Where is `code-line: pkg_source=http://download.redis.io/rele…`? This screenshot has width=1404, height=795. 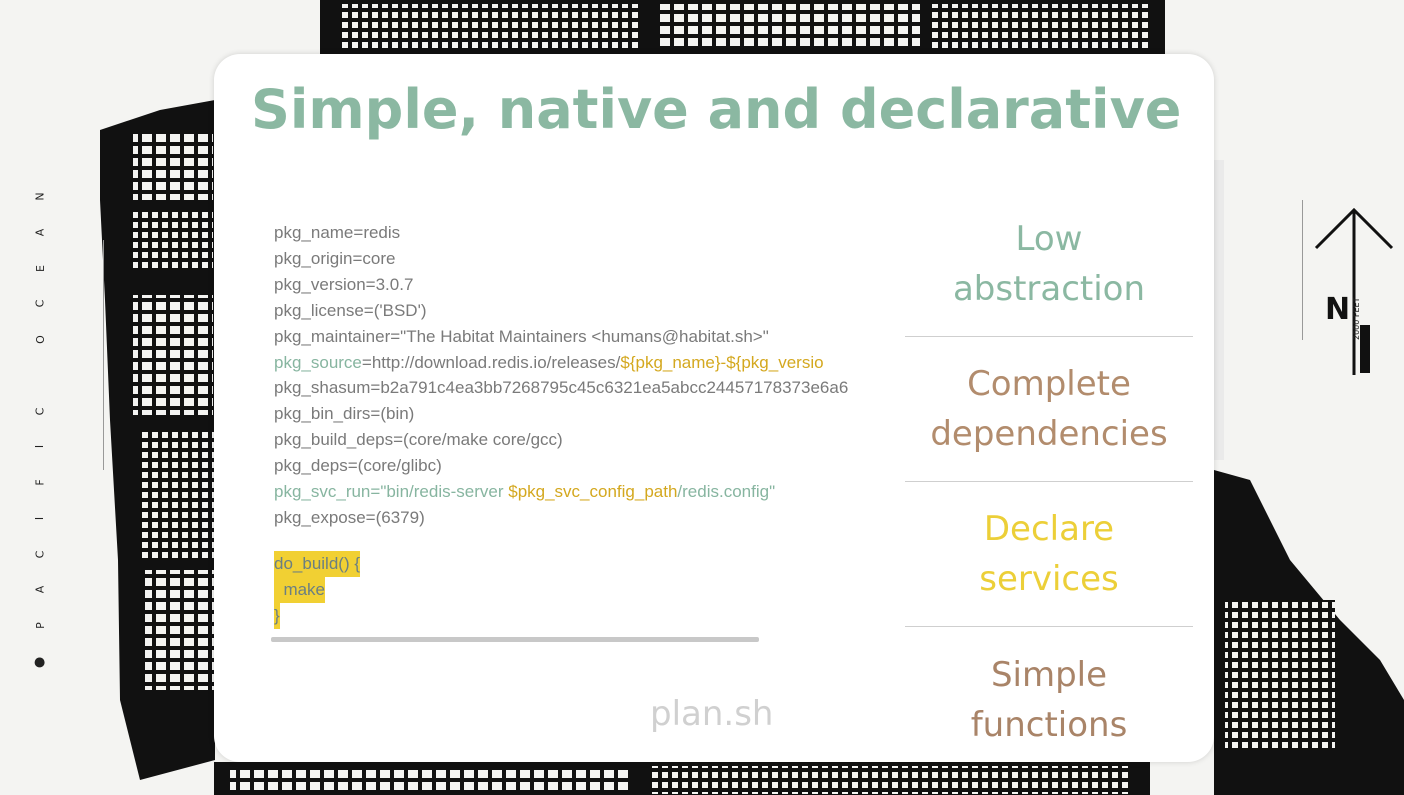
code-line: pkg_source=http://download.redis.io/rele… is located at coordinates (549, 362).